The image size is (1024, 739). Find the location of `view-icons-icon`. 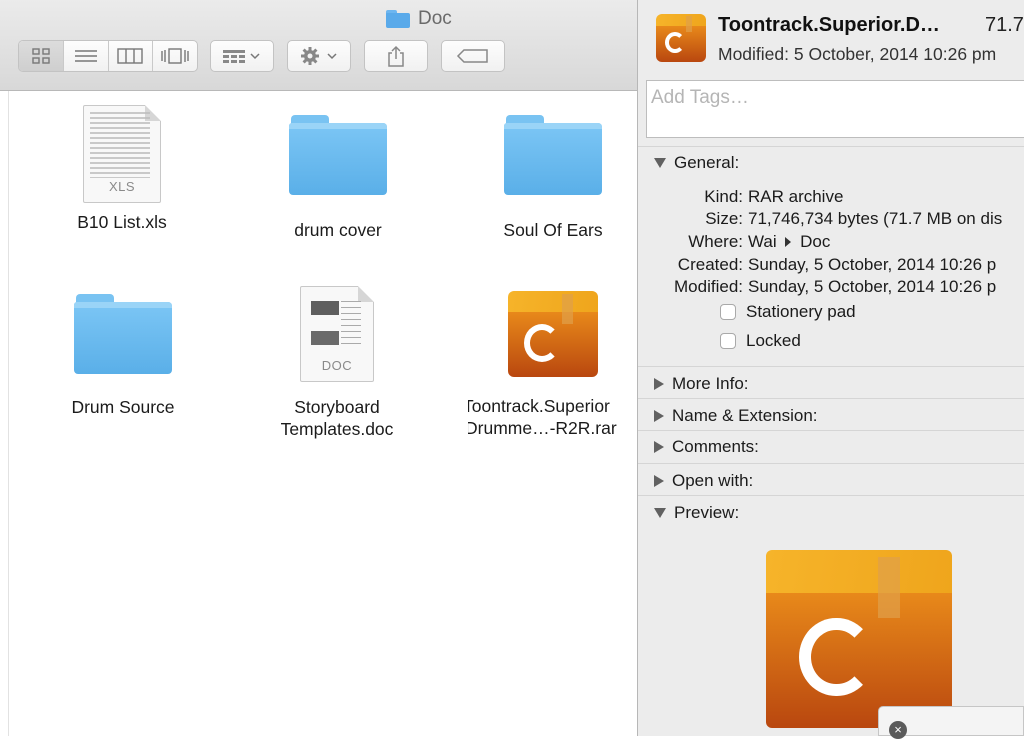

view-icons-icon is located at coordinates (41, 56).